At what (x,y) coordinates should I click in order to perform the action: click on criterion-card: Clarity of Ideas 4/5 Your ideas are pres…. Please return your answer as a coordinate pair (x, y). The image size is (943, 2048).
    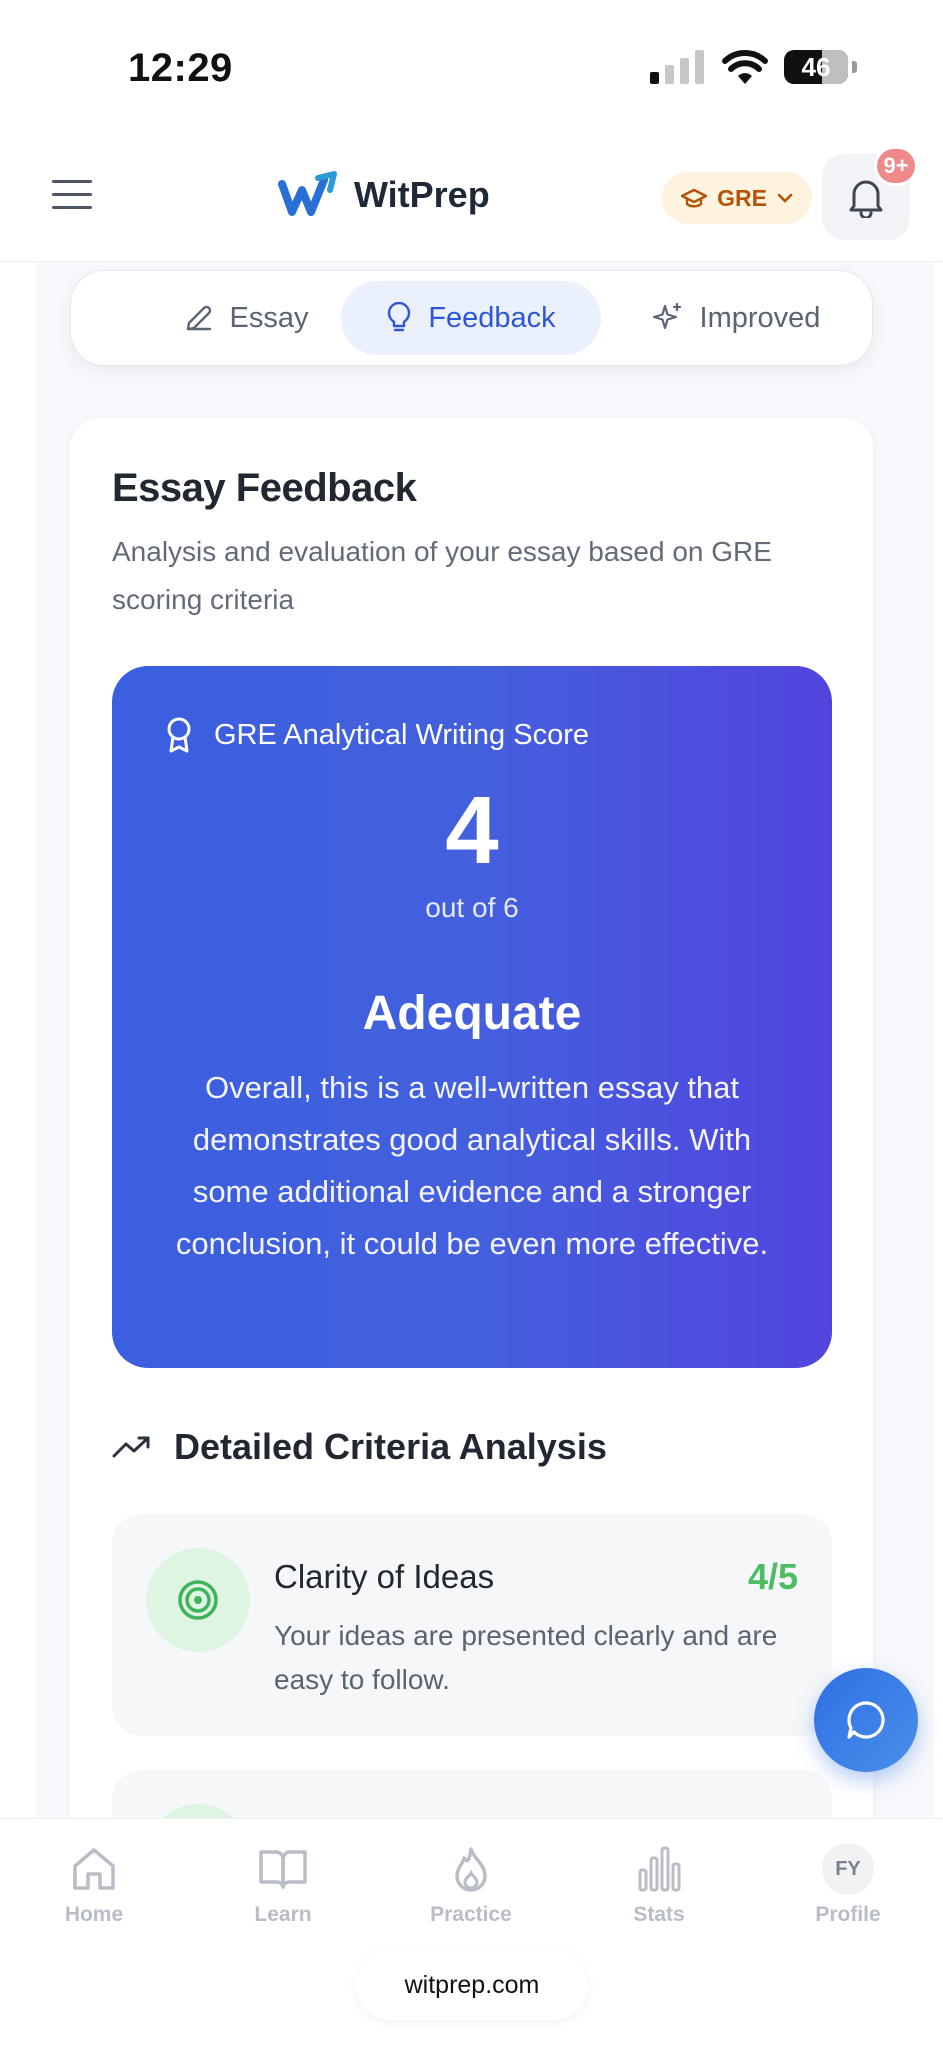
    Looking at the image, I should click on (472, 1625).